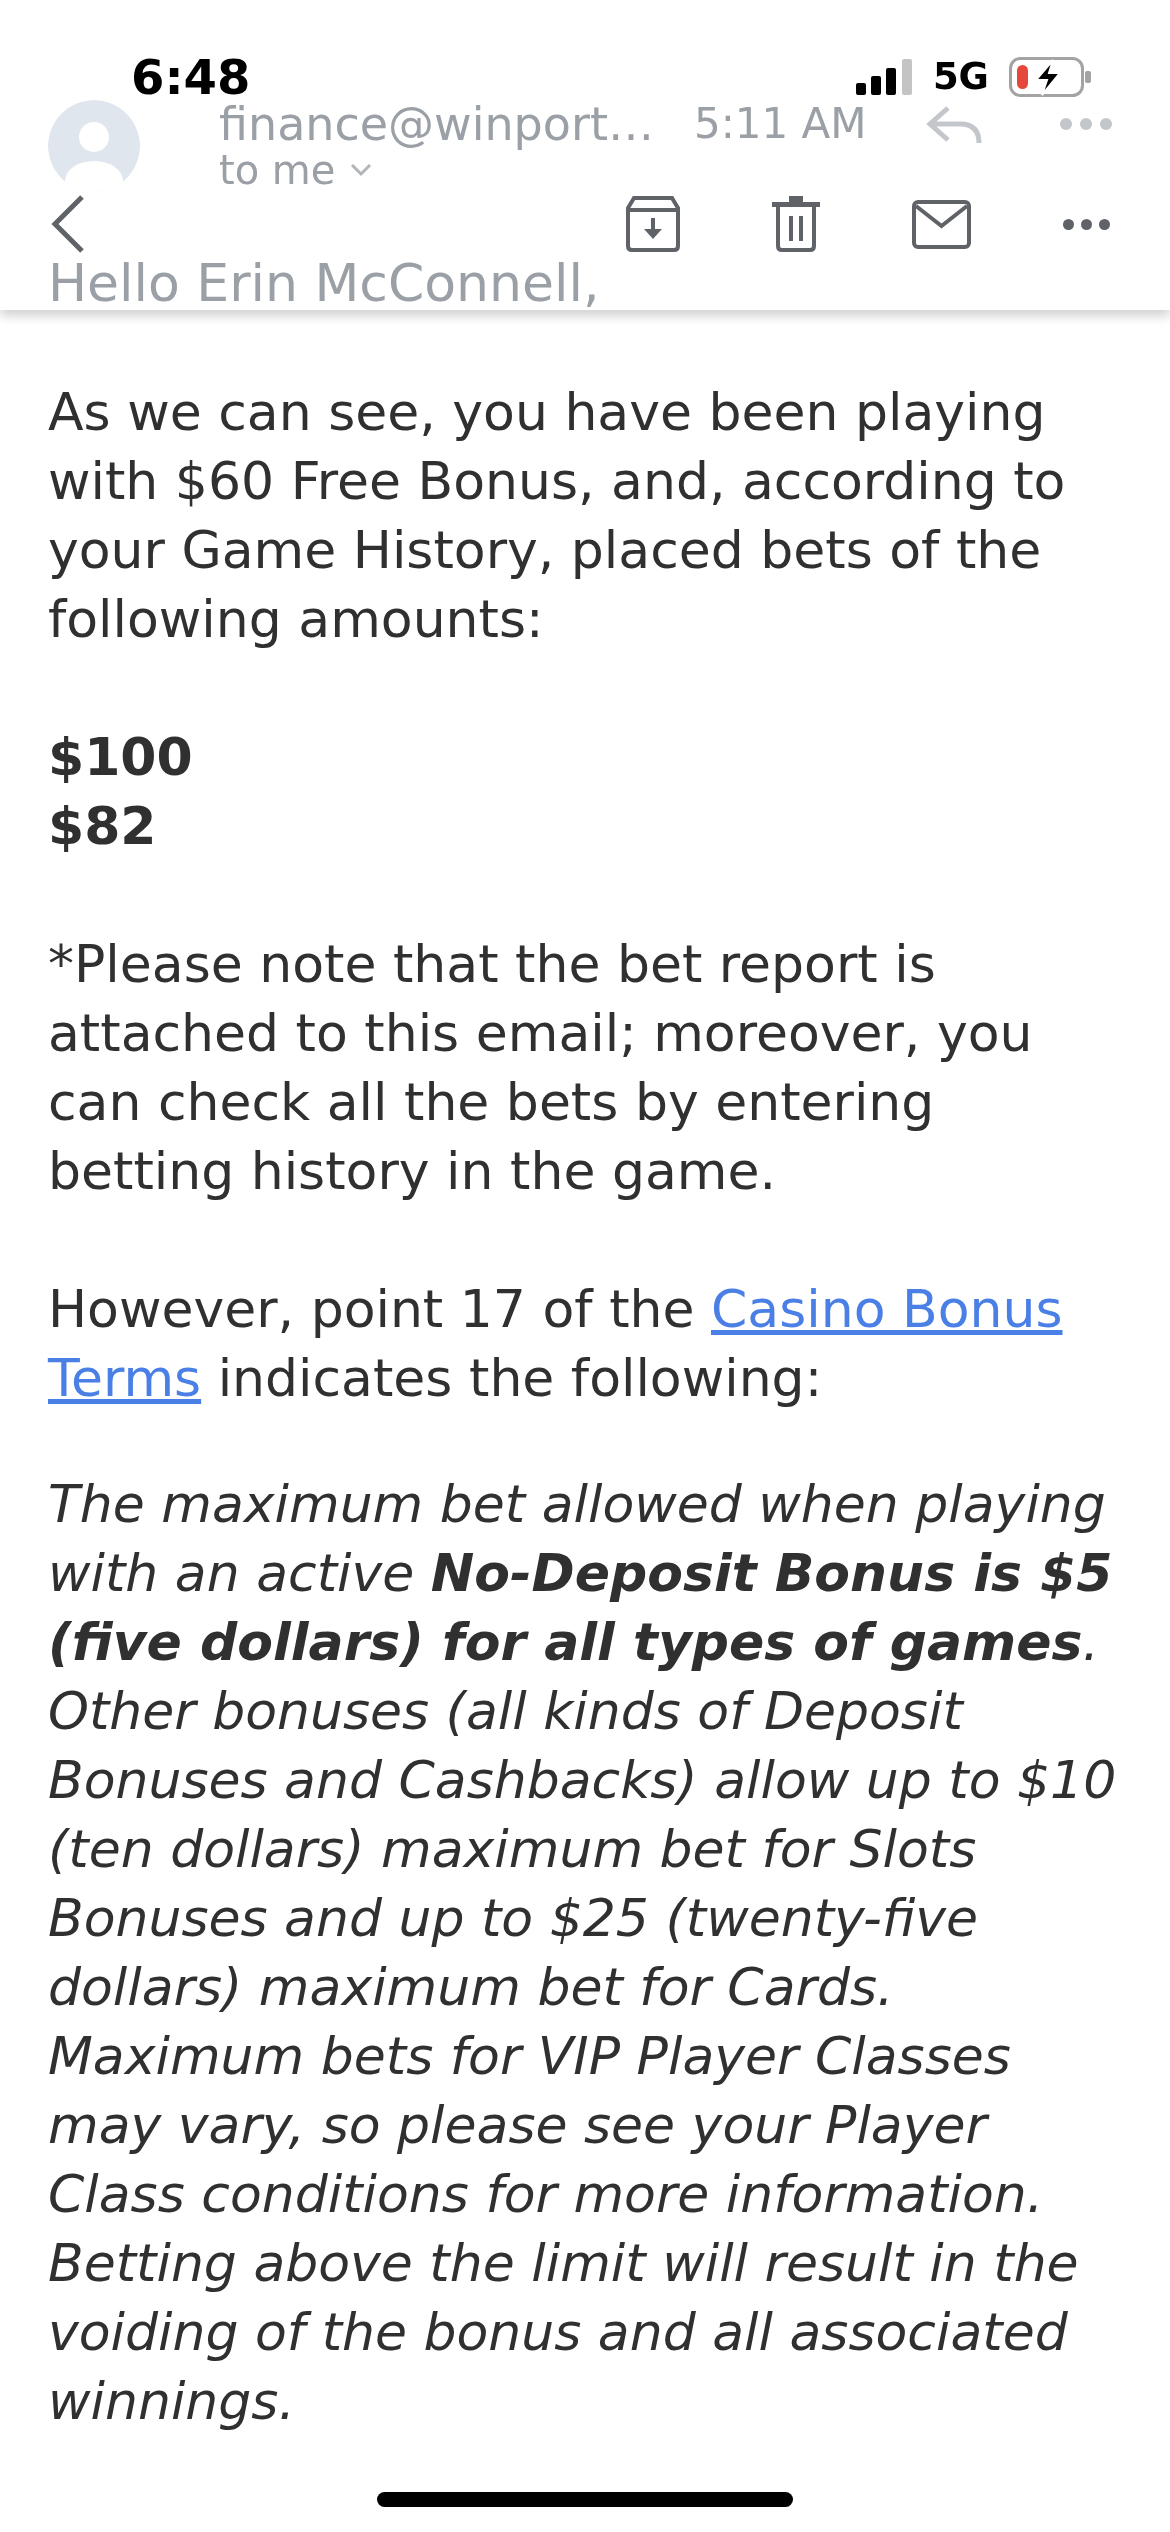  Describe the element at coordinates (796, 224) in the screenshot. I see `delete-icon` at that location.